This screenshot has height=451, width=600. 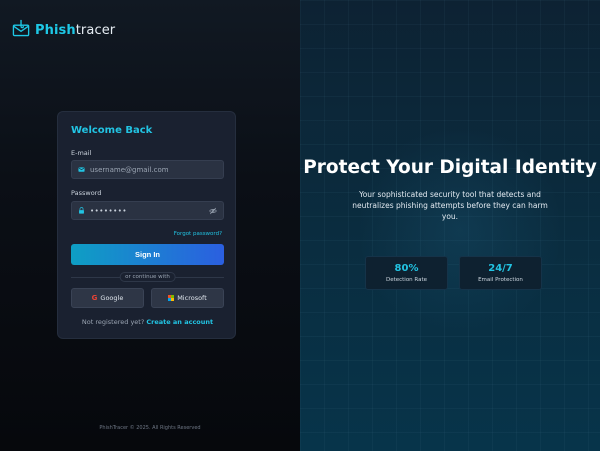 I want to click on stat-value: 24/7, so click(x=500, y=268).